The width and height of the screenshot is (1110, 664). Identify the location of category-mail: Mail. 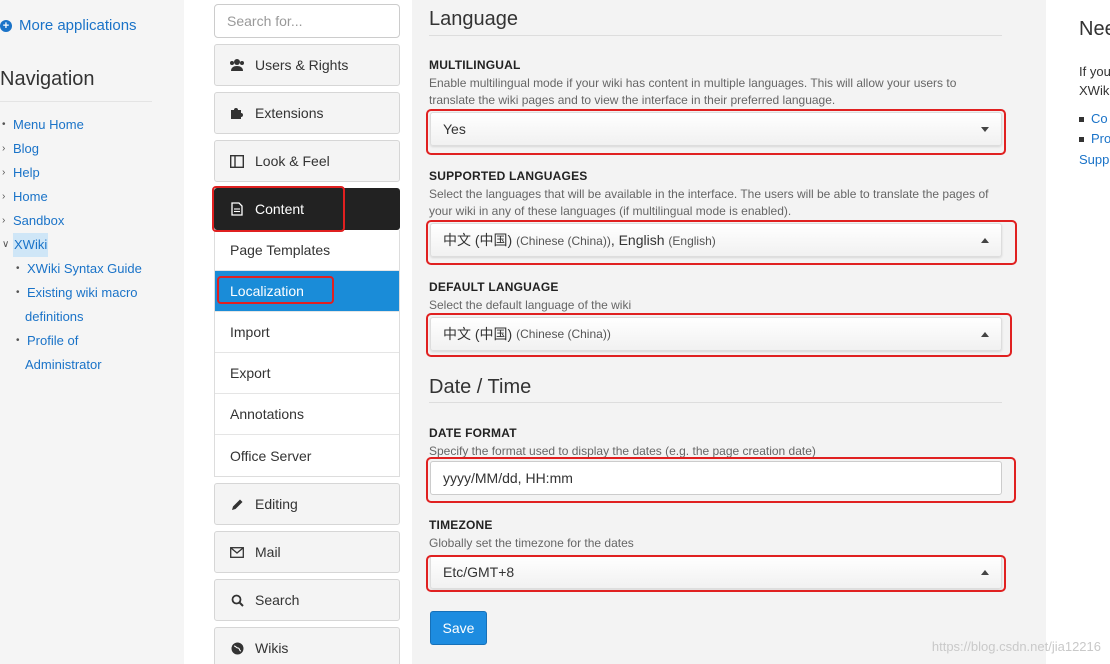
(307, 552).